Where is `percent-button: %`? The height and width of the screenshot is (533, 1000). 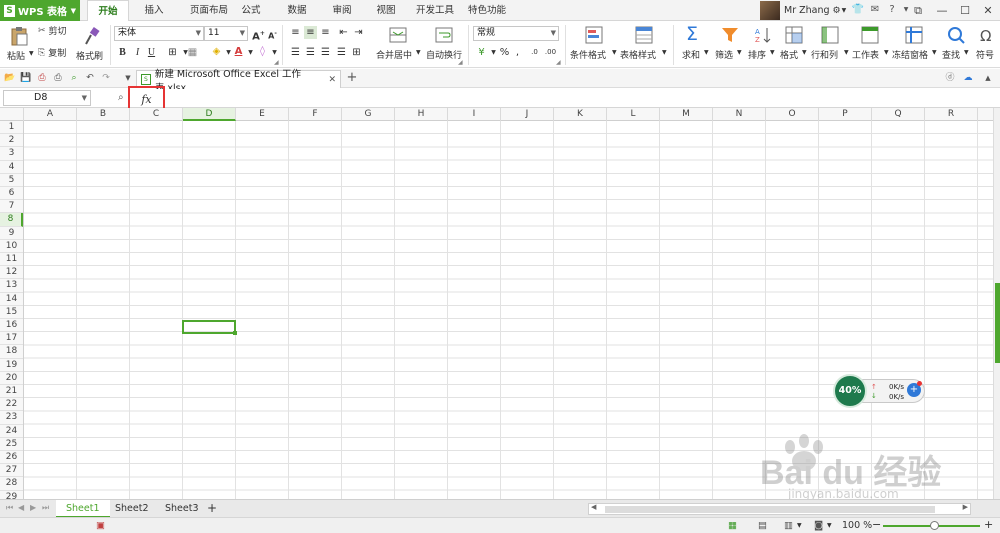
percent-button: % is located at coordinates (504, 52).